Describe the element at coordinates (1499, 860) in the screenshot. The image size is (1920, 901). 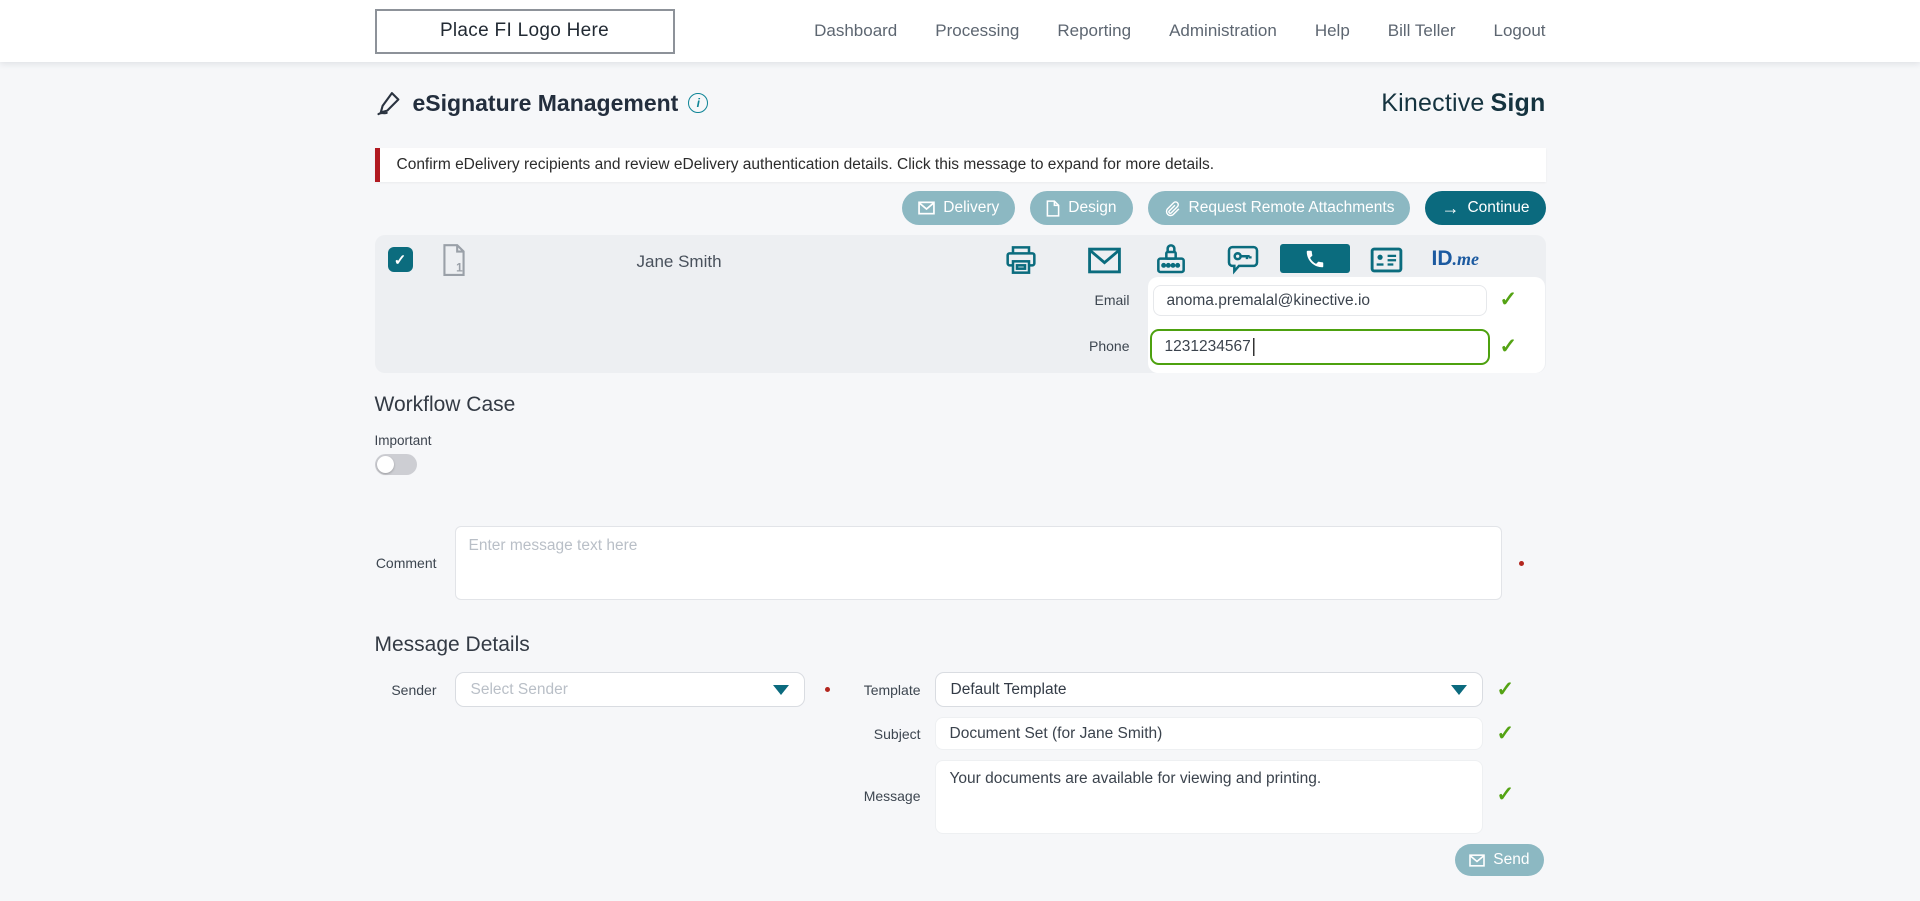
I see `send-button: Send` at that location.